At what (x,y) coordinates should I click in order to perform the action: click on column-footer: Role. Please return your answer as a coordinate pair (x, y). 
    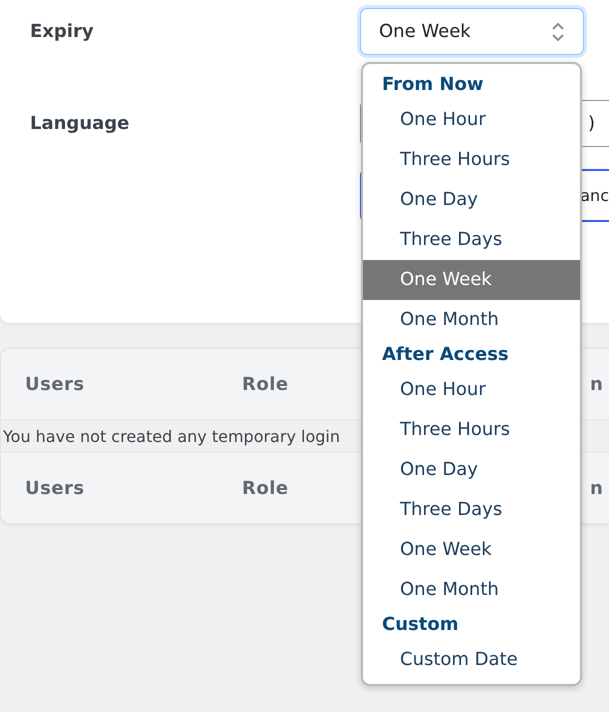
    Looking at the image, I should click on (265, 488).